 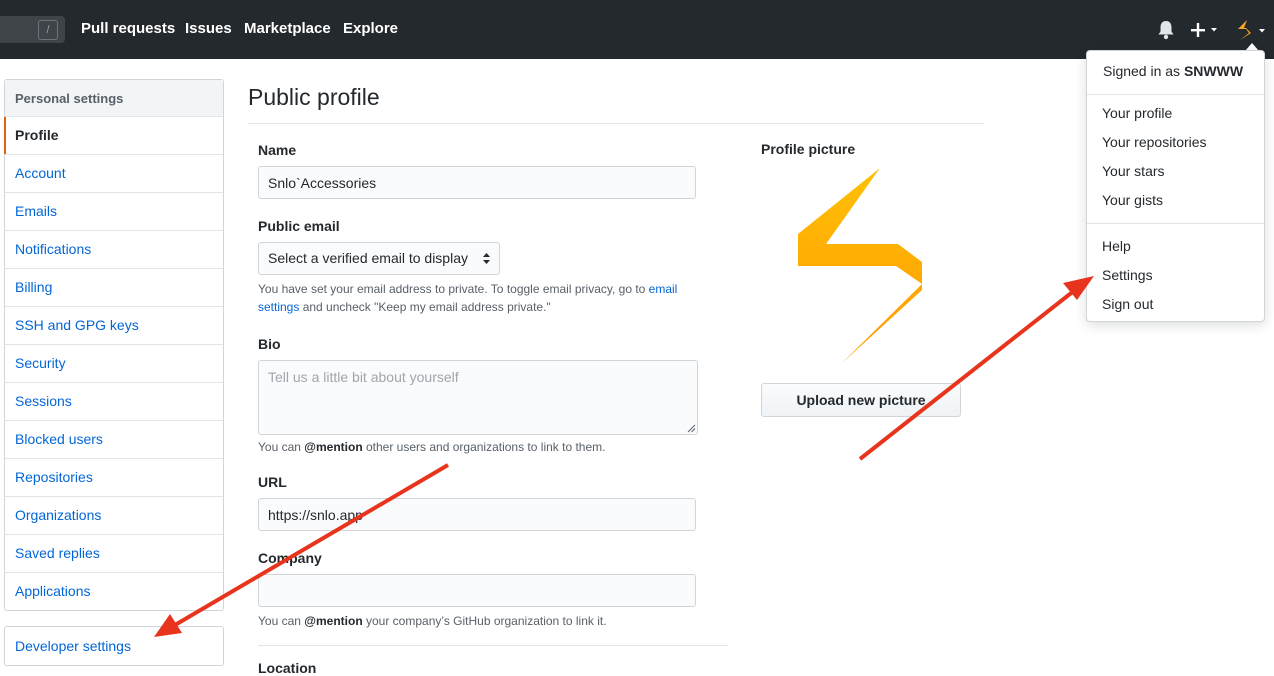 What do you see at coordinates (114, 554) in the screenshot?
I see `sidebar-item-saved-replies: Saved replies` at bounding box center [114, 554].